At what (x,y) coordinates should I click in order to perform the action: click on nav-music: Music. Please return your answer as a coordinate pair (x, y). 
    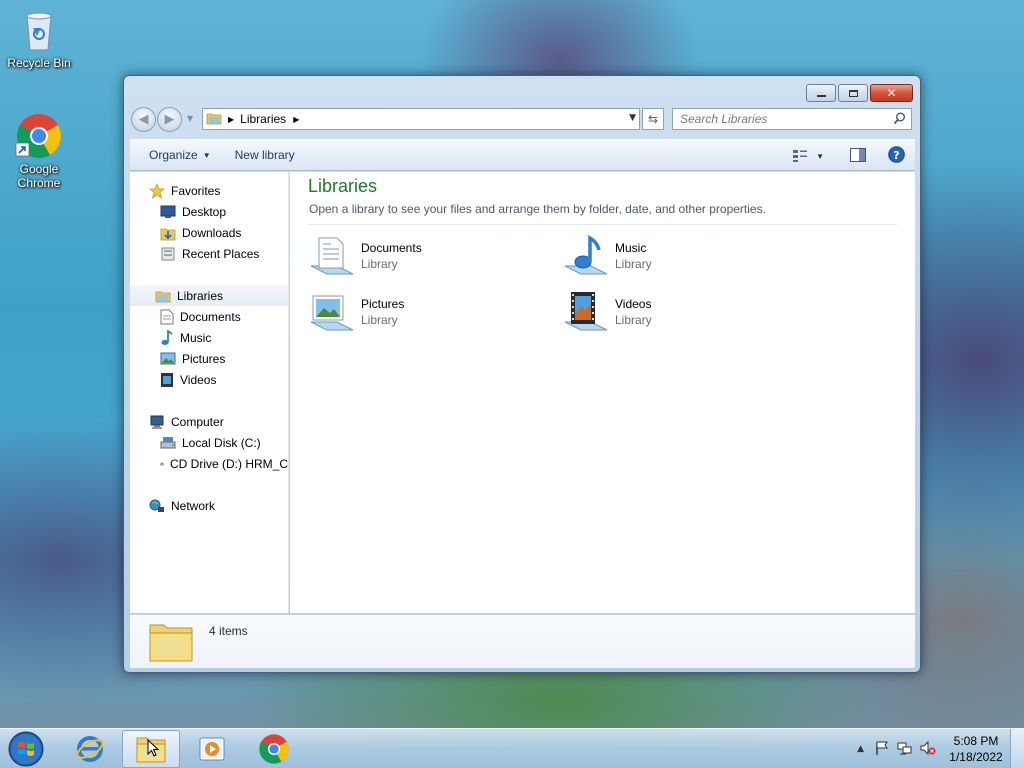
    Looking at the image, I should click on (185, 337).